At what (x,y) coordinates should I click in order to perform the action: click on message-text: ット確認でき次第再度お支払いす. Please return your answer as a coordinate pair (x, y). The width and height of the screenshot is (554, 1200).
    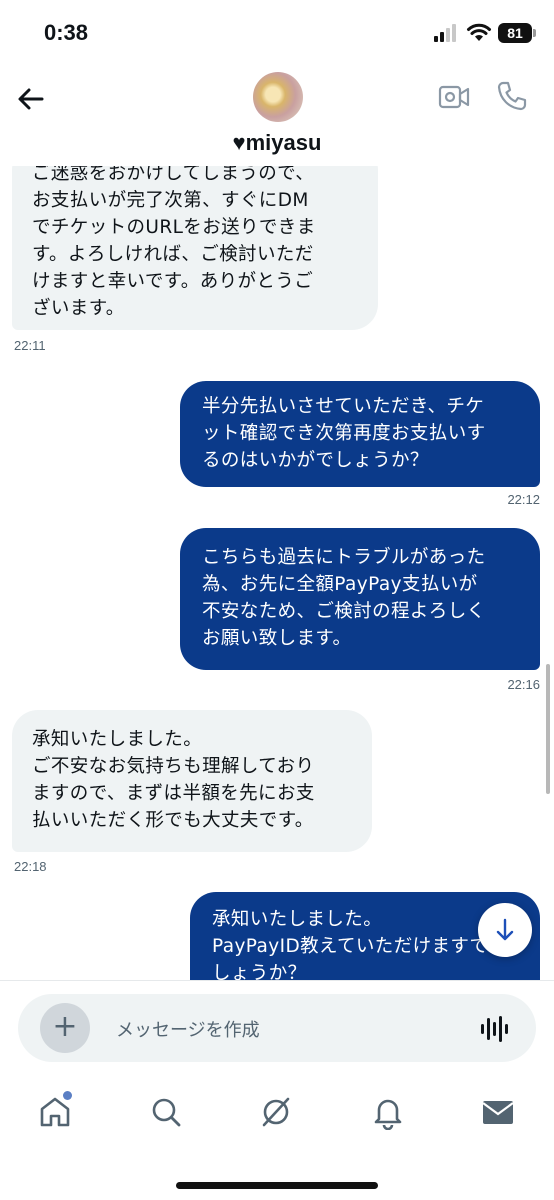
    Looking at the image, I should click on (344, 433).